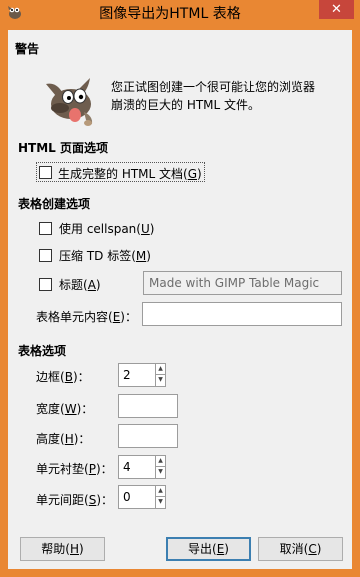 This screenshot has height=577, width=360. I want to click on compress-td-label: 压缩 TD 标签(M), so click(105, 255).